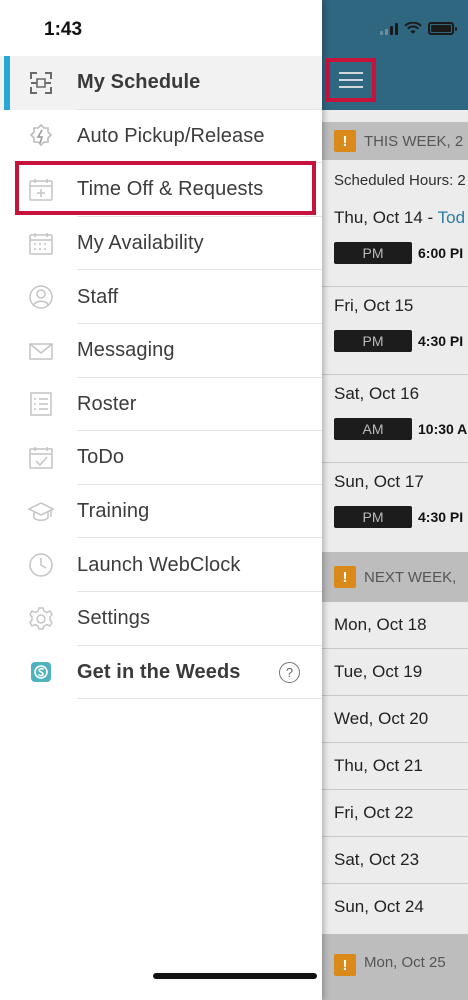 The height and width of the screenshot is (1000, 468). I want to click on scheduled-hours: Scheduled Hours: 2, so click(400, 180).